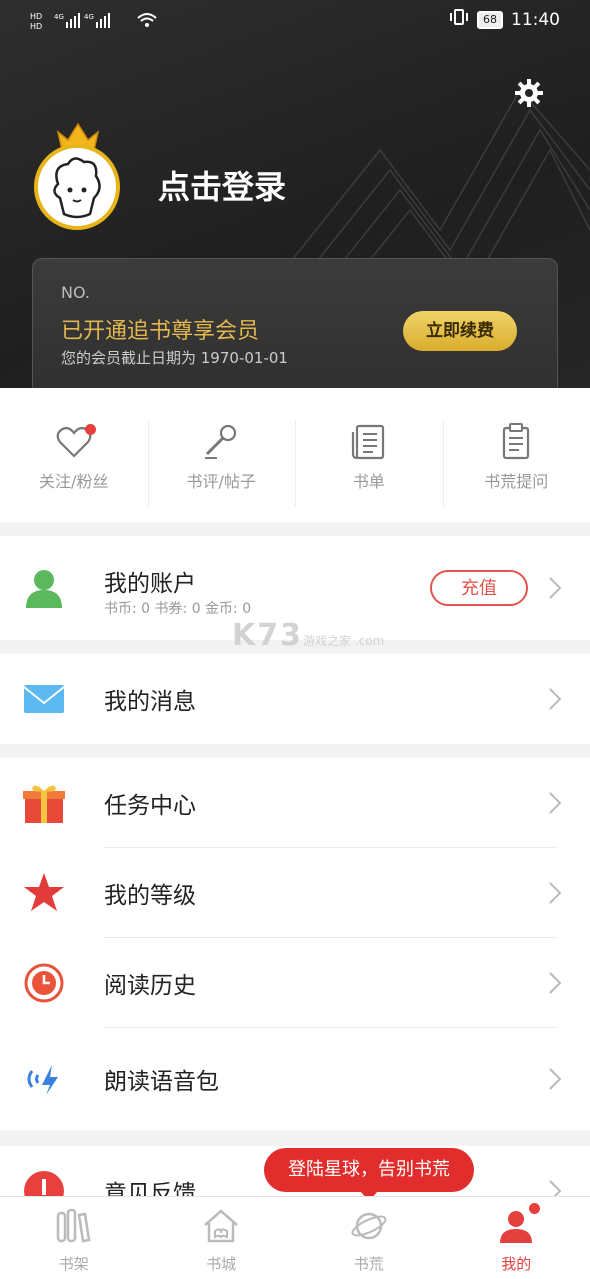 Image resolution: width=590 pixels, height=1279 pixels. I want to click on clipboard-icon, so click(516, 442).